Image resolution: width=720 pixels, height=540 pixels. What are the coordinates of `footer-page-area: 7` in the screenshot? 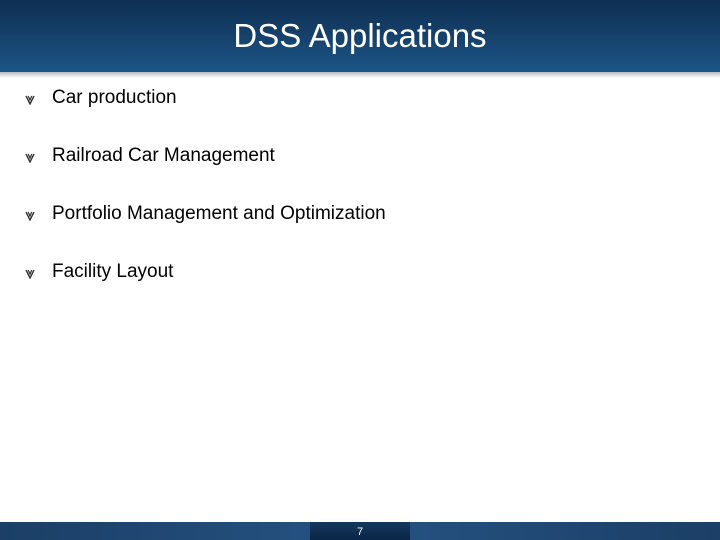 It's located at (360, 531).